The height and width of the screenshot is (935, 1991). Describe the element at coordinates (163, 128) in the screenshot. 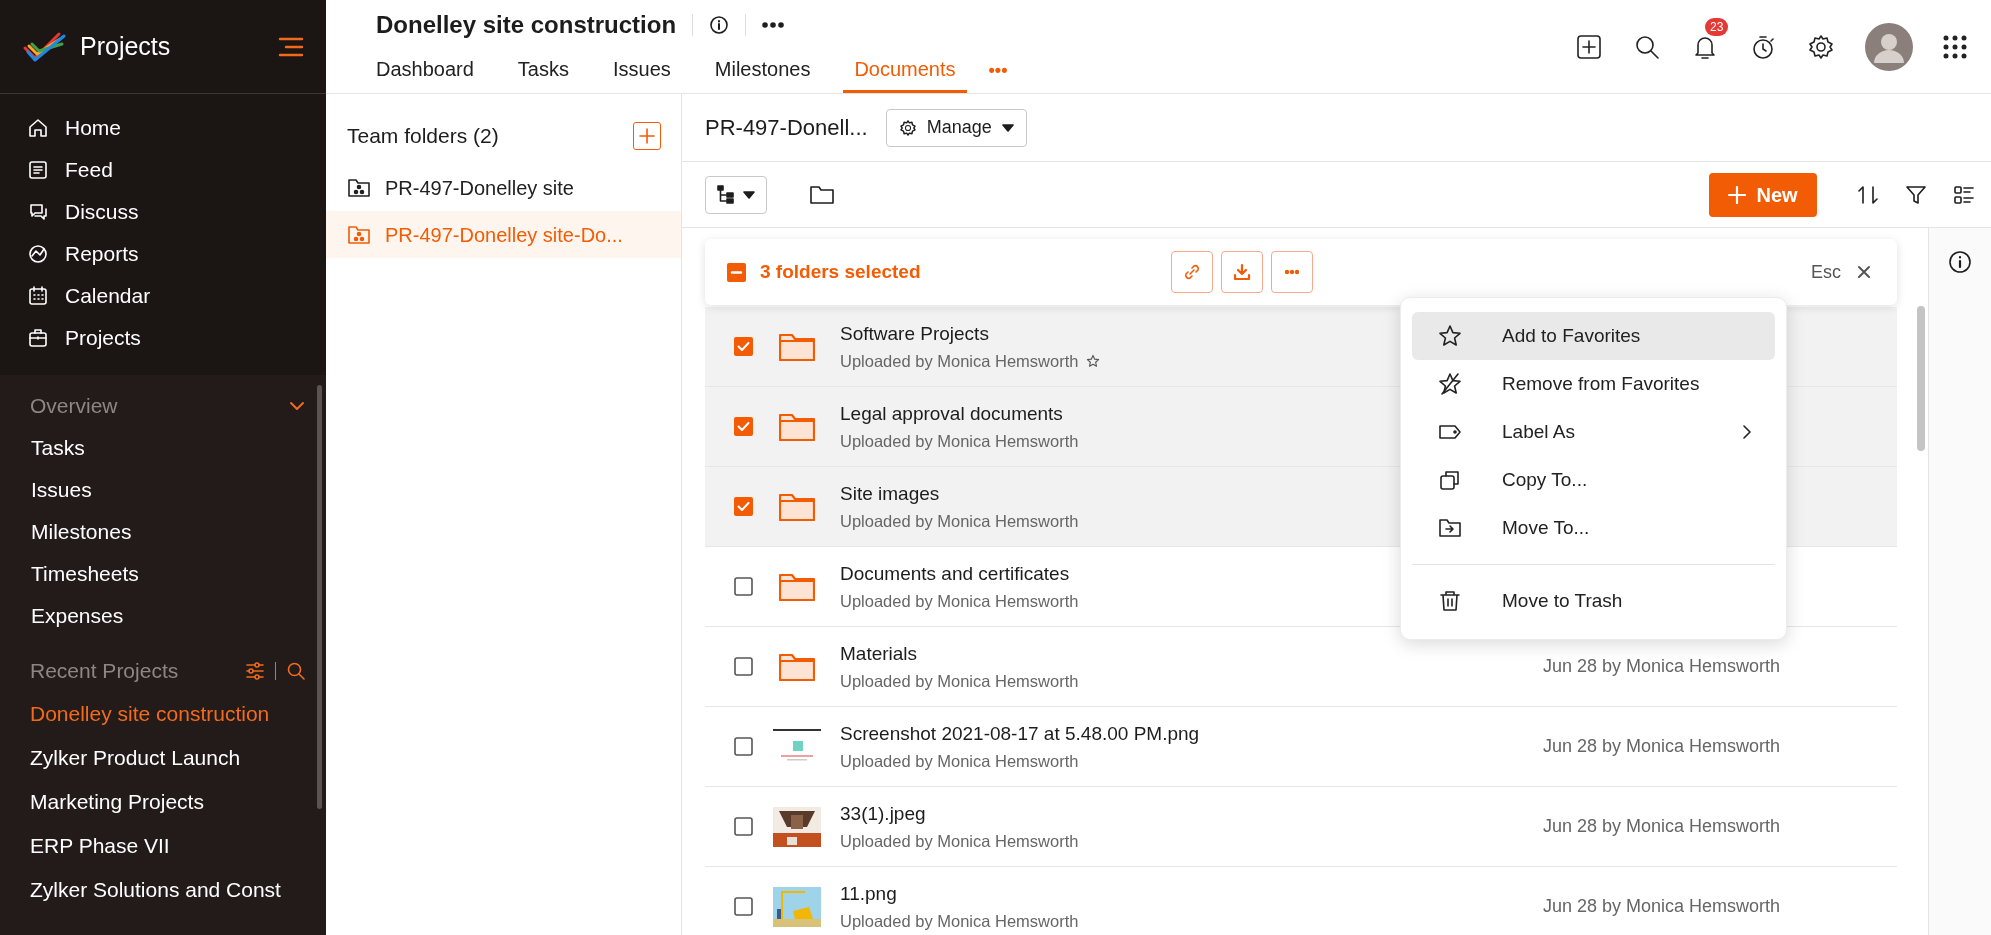

I see `nav-item: Home` at that location.